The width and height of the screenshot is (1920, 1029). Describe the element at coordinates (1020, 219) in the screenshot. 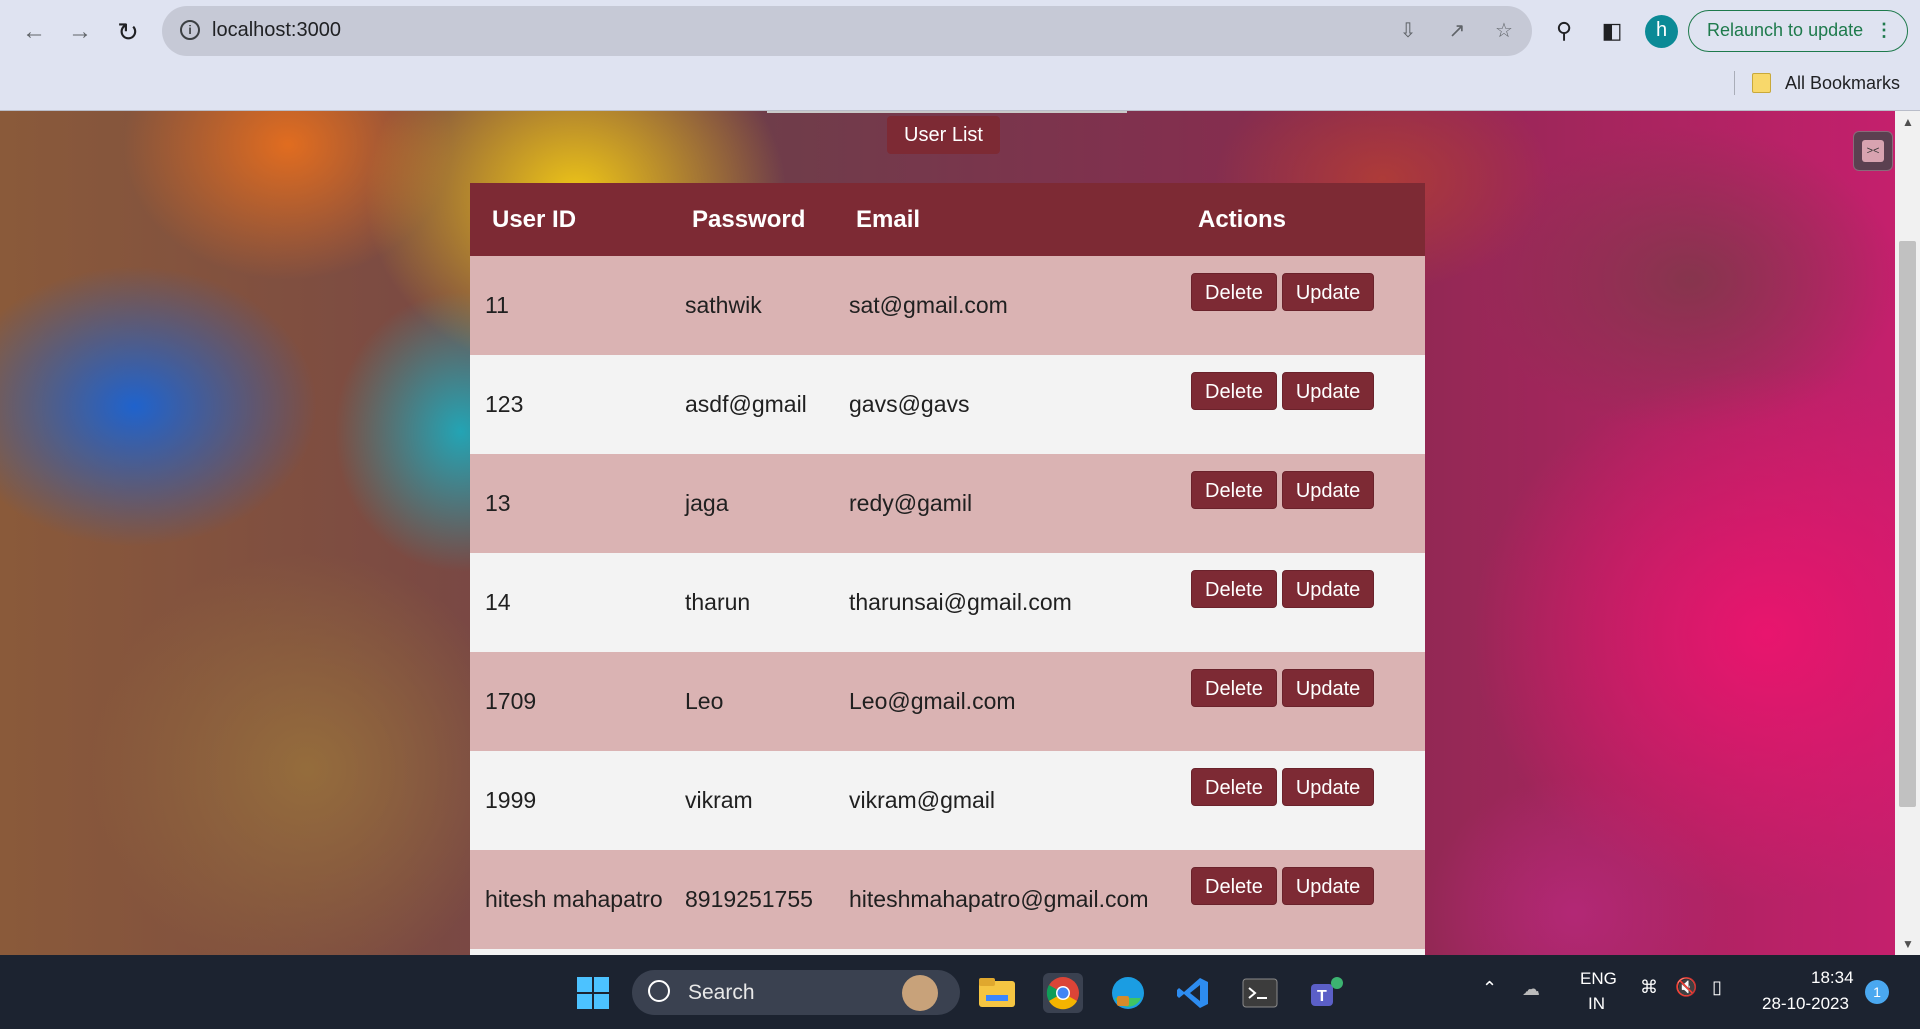

I see `column-header-email: Email` at that location.